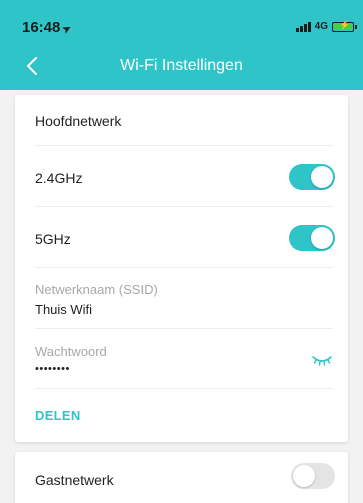 This screenshot has height=503, width=363. I want to click on status-time-text: 16:48, so click(41, 27).